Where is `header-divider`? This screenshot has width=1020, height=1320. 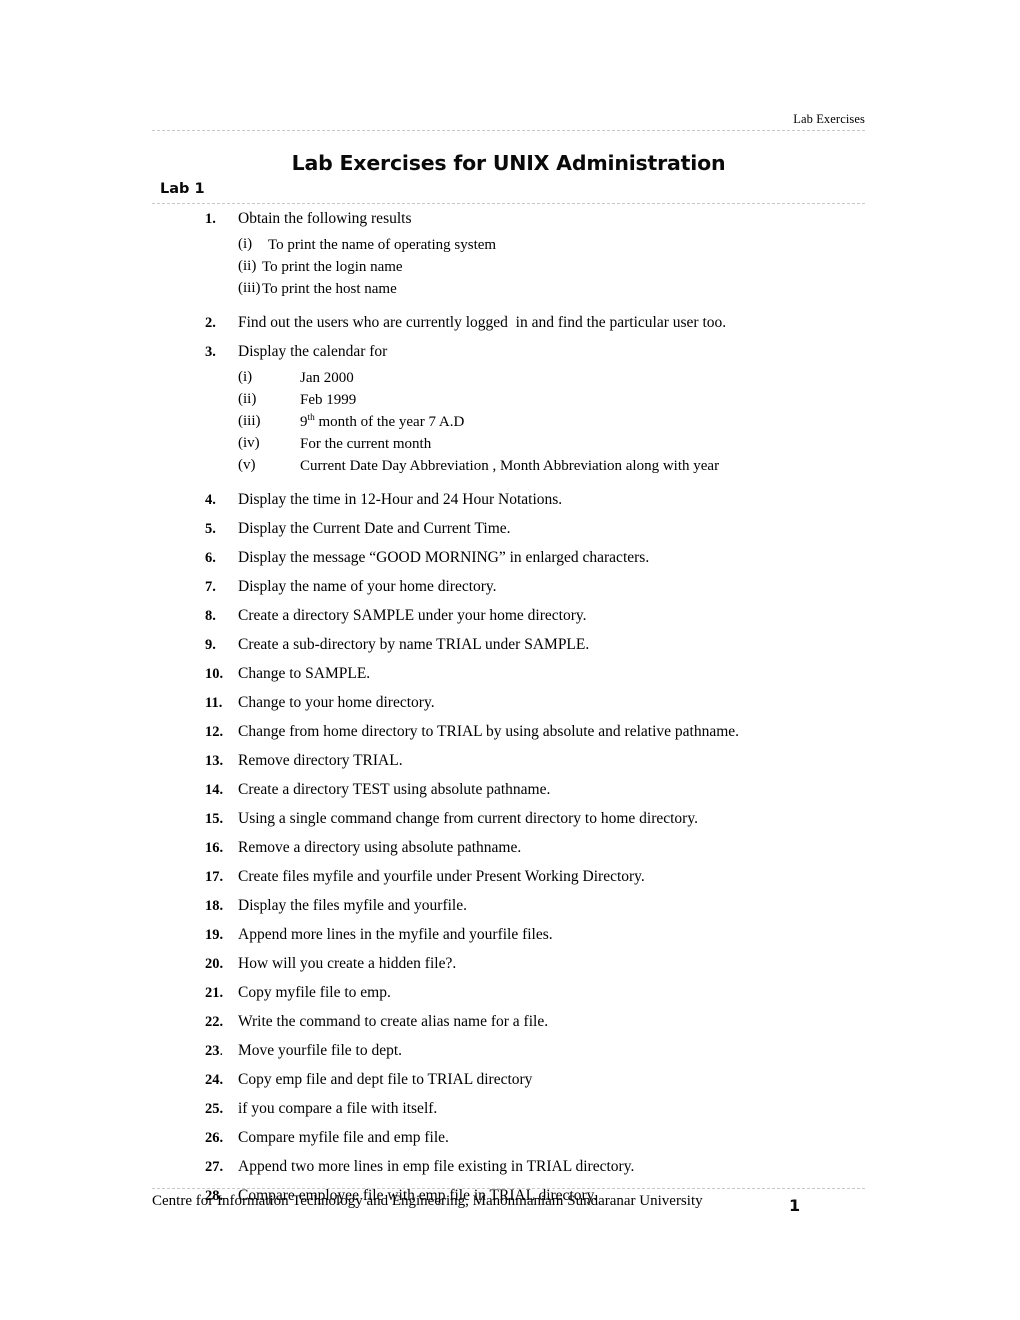
header-divider is located at coordinates (508, 130).